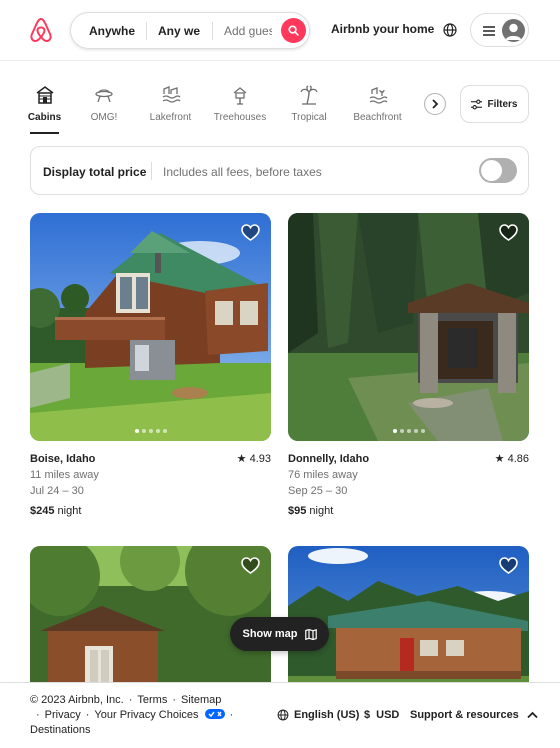 The image size is (560, 748). What do you see at coordinates (367, 715) in the screenshot?
I see `currency-symbol: $` at bounding box center [367, 715].